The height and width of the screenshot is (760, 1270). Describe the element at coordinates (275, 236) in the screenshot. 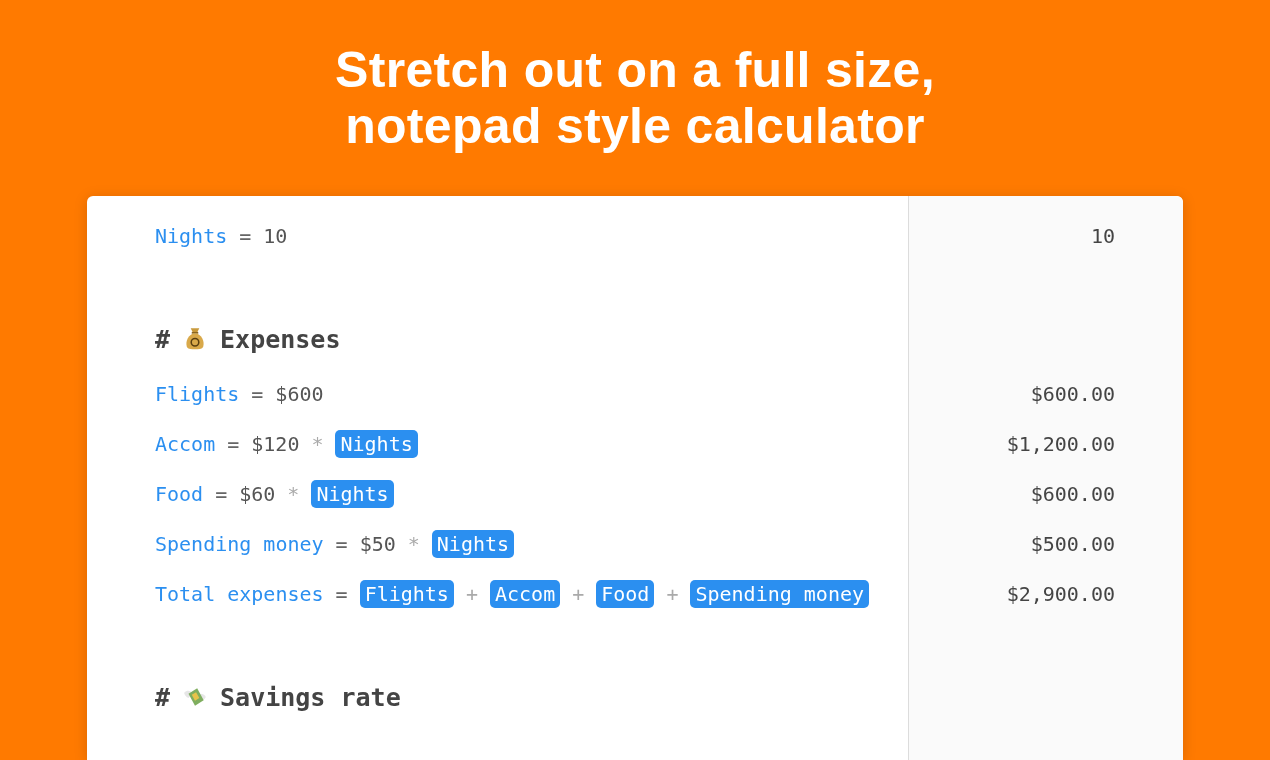

I see `number-value: 10` at that location.